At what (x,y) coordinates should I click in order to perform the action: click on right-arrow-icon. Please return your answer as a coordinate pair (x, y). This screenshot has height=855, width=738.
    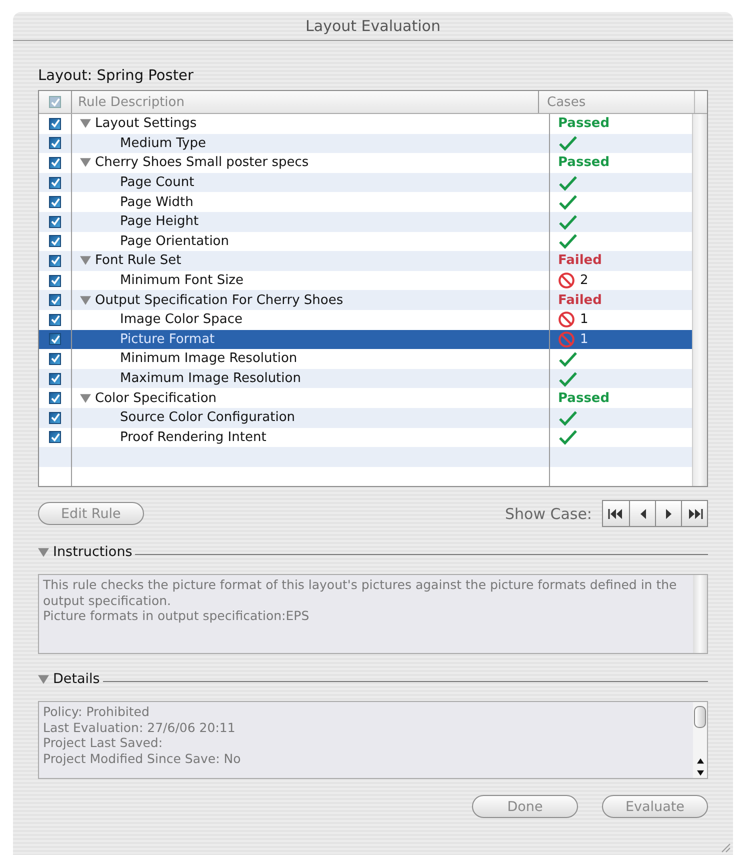
    Looking at the image, I should click on (668, 514).